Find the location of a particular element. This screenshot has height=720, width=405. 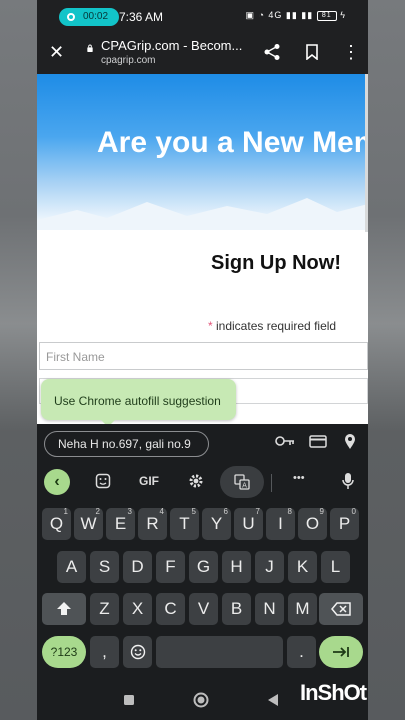

page-url: cpagrip.com is located at coordinates (128, 60).